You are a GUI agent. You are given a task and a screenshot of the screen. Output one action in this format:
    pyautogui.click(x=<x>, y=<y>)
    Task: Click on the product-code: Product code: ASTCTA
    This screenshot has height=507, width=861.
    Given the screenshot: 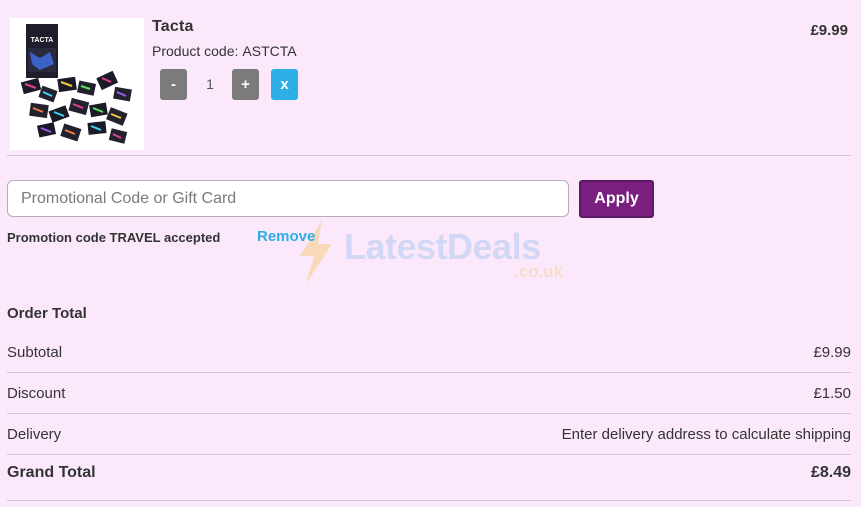 What is the action you would take?
    pyautogui.click(x=224, y=51)
    